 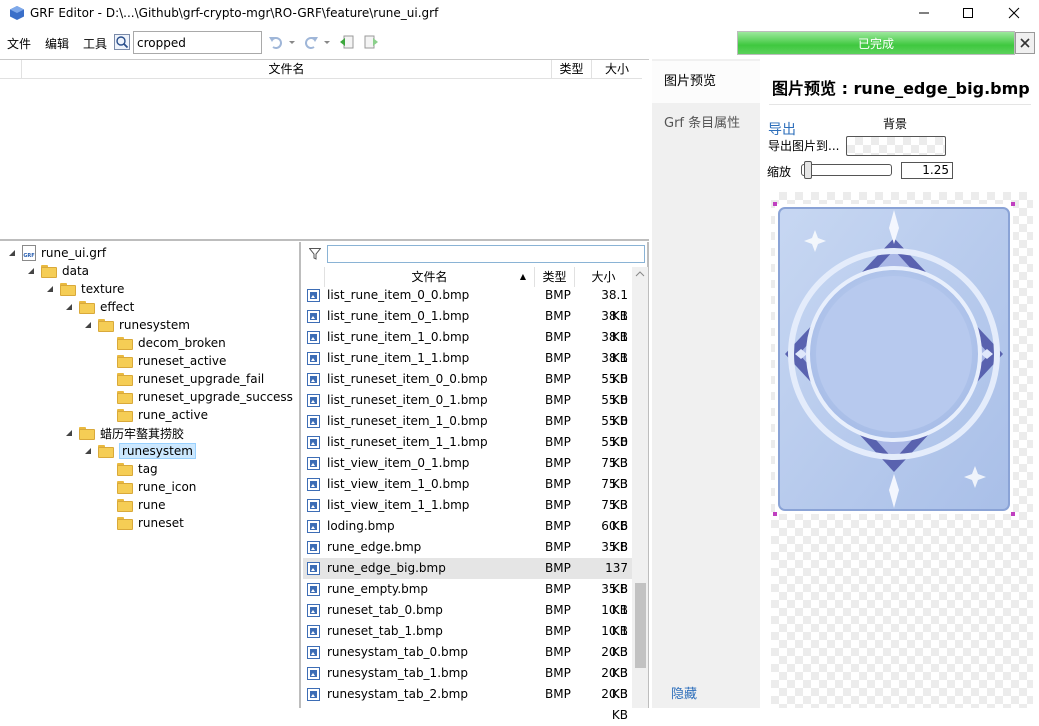 I want to click on tree-node: 蜡历牢螯萁捞胶, so click(x=123, y=433).